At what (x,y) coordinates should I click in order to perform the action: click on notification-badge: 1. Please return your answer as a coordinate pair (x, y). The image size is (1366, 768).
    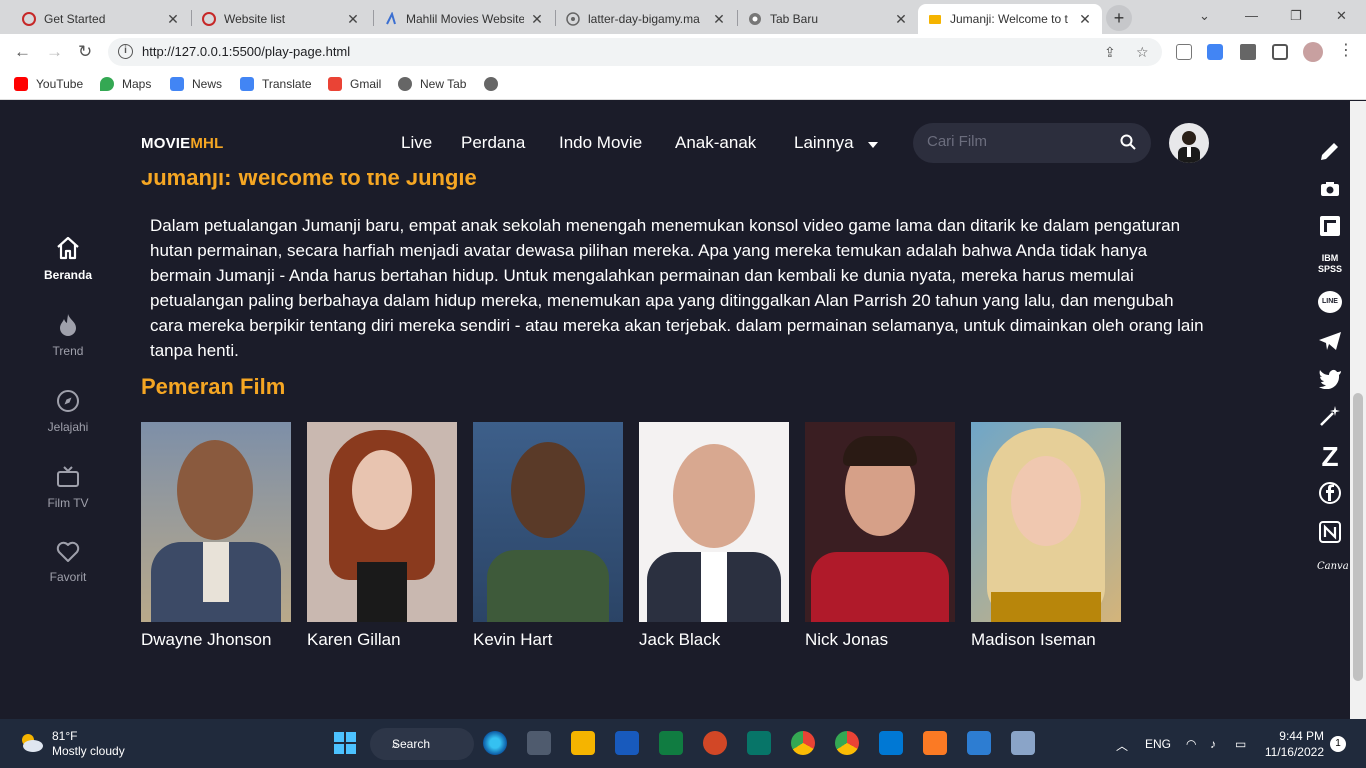
    Looking at the image, I should click on (1338, 744).